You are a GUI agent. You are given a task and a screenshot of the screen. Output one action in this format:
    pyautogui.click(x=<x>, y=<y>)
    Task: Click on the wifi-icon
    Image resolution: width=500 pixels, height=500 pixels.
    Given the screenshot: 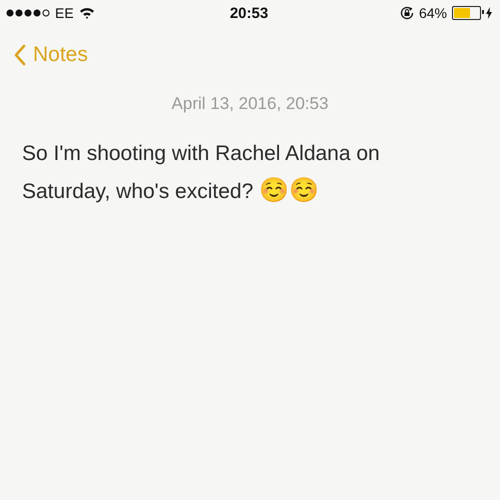 What is the action you would take?
    pyautogui.click(x=86, y=13)
    